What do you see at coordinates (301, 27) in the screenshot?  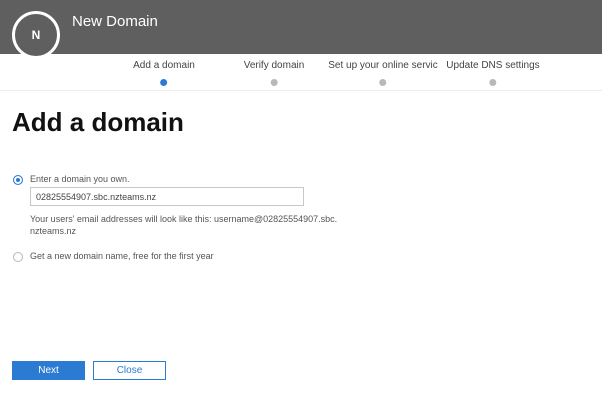 I see `app-header: New Domain` at bounding box center [301, 27].